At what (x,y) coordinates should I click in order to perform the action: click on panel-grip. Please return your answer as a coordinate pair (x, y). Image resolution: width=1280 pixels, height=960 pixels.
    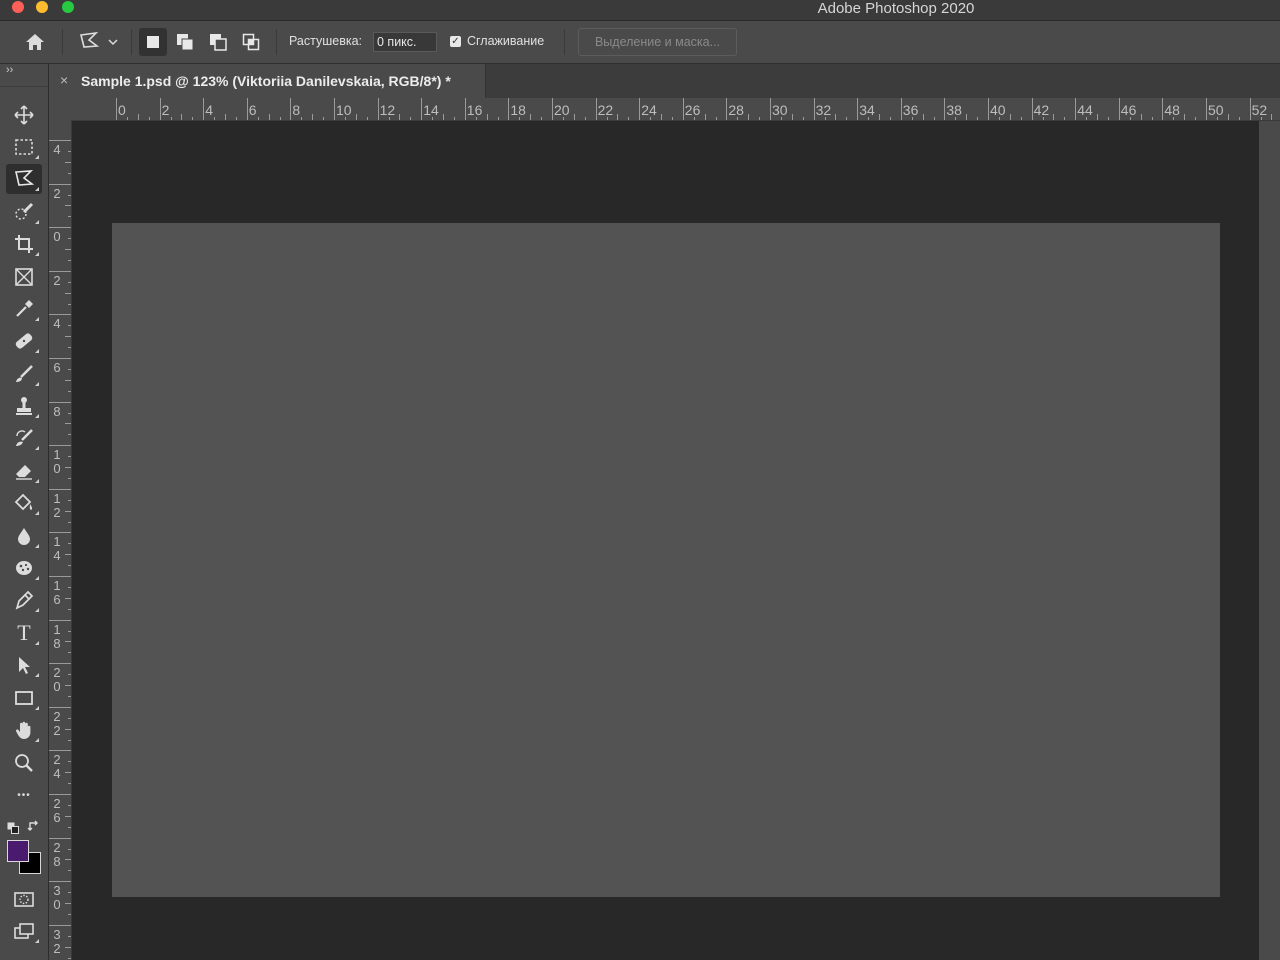
    Looking at the image, I should click on (24, 82).